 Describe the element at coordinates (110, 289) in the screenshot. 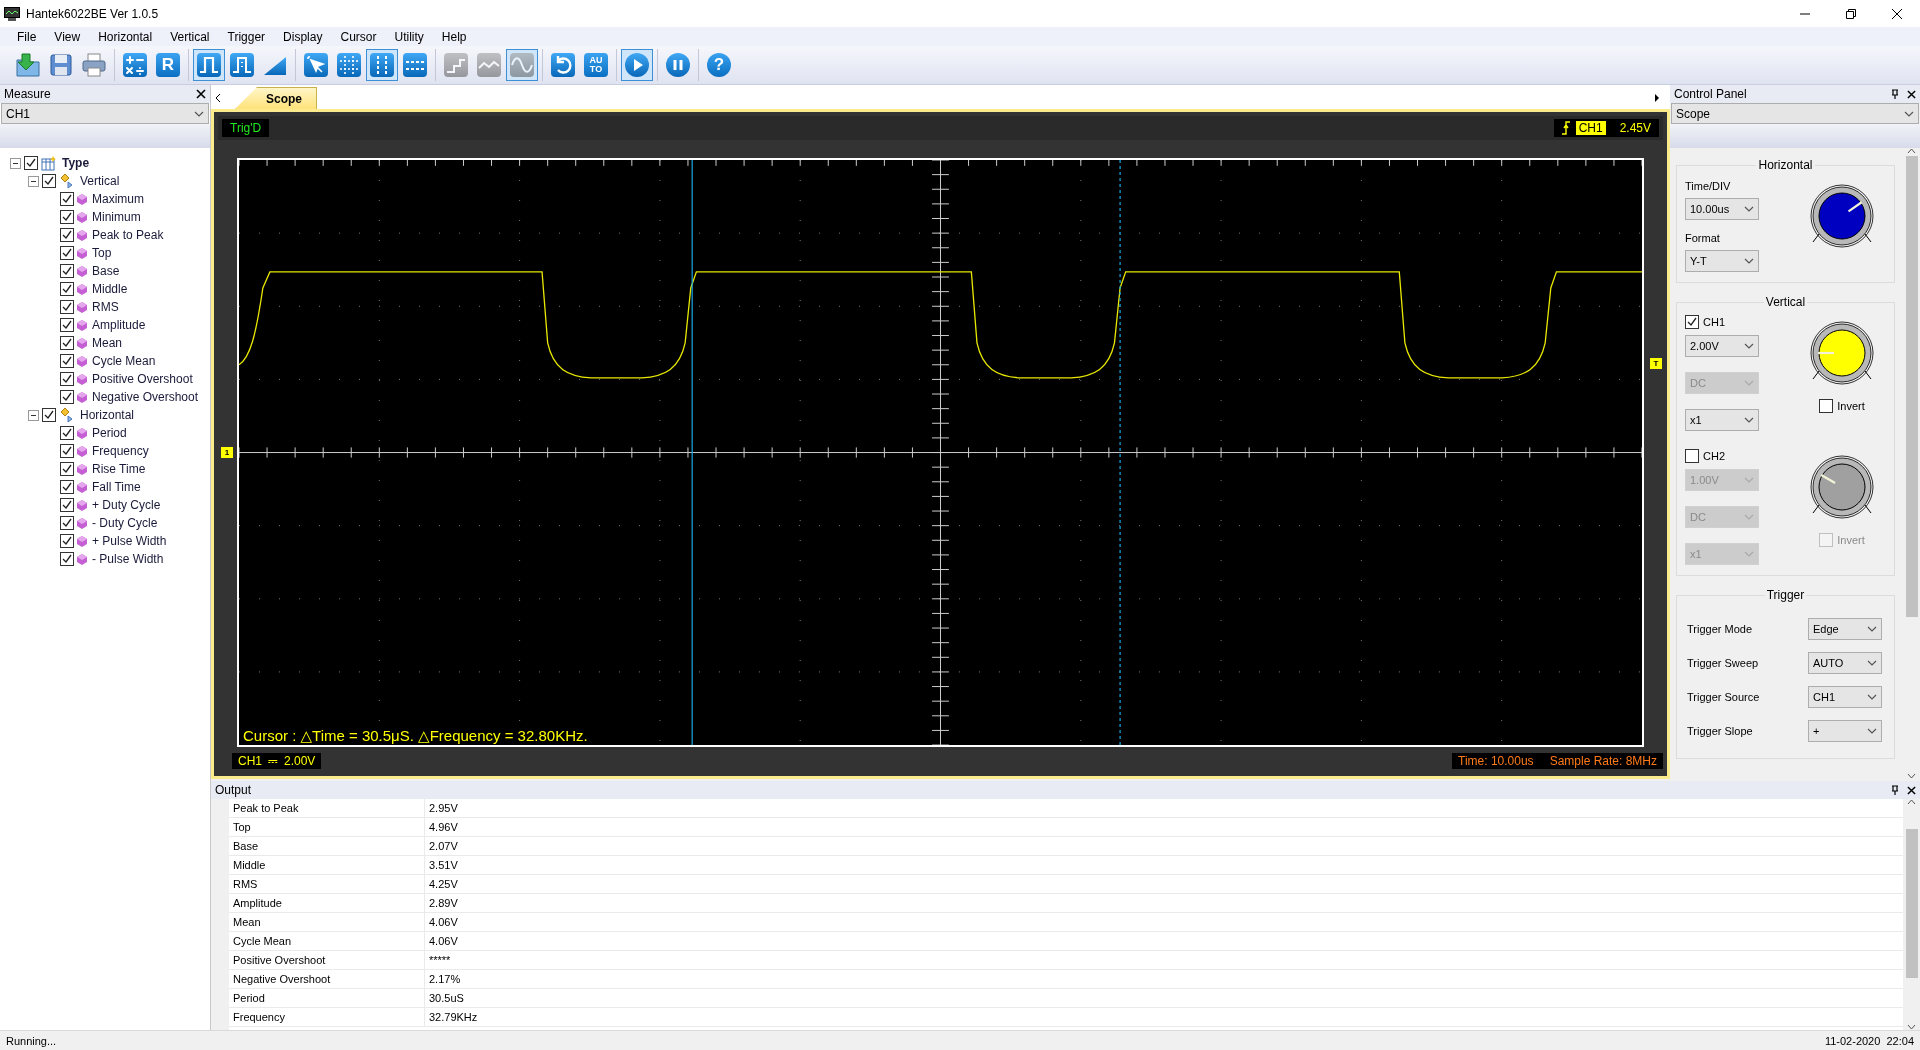

I see `tree-item: Middle` at that location.